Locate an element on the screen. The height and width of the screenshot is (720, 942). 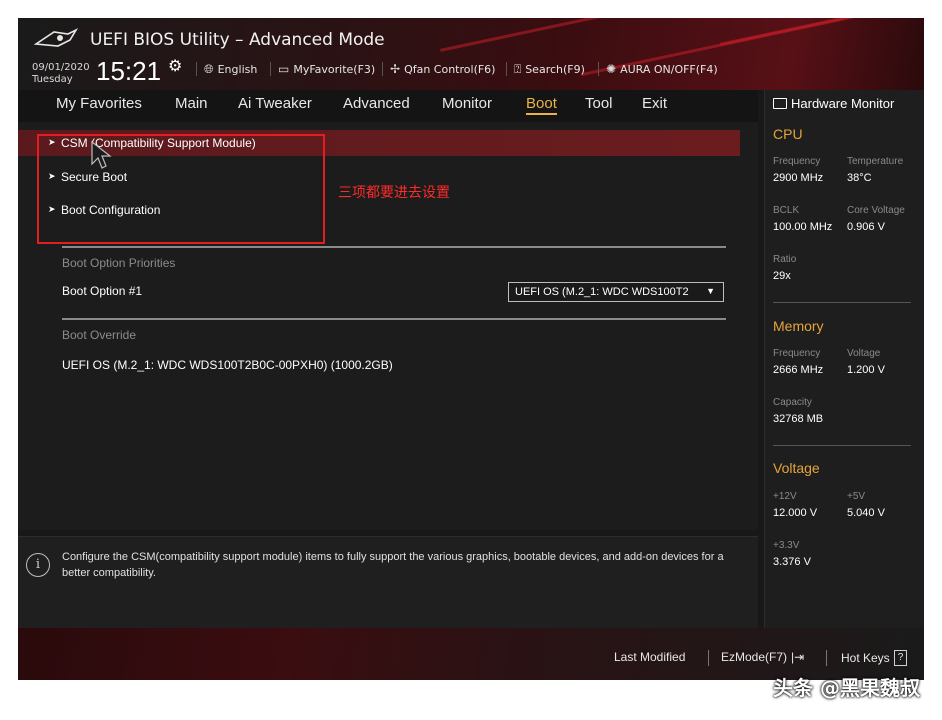
voltage-12v-label: +12V is located at coordinates (785, 496).